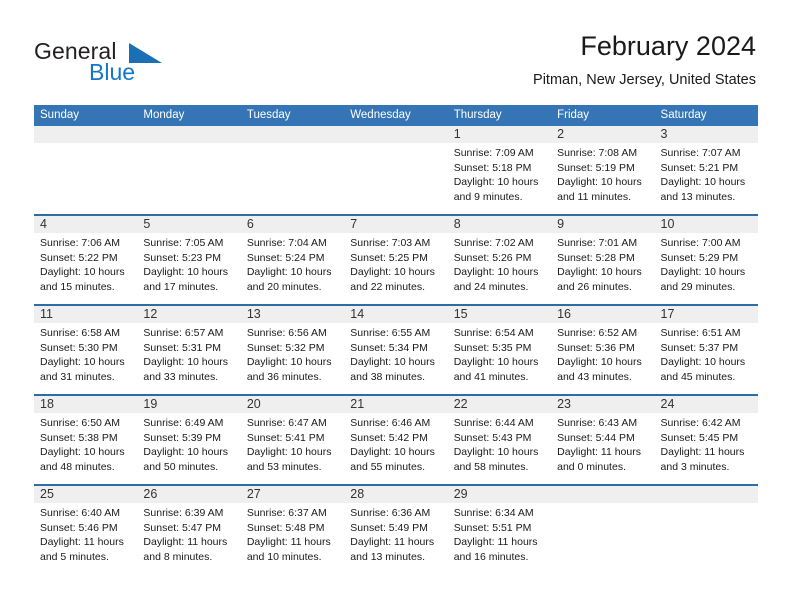 This screenshot has width=792, height=612. What do you see at coordinates (596, 437) in the screenshot?
I see `day-detail-line: Sunset: 5:44 PM` at bounding box center [596, 437].